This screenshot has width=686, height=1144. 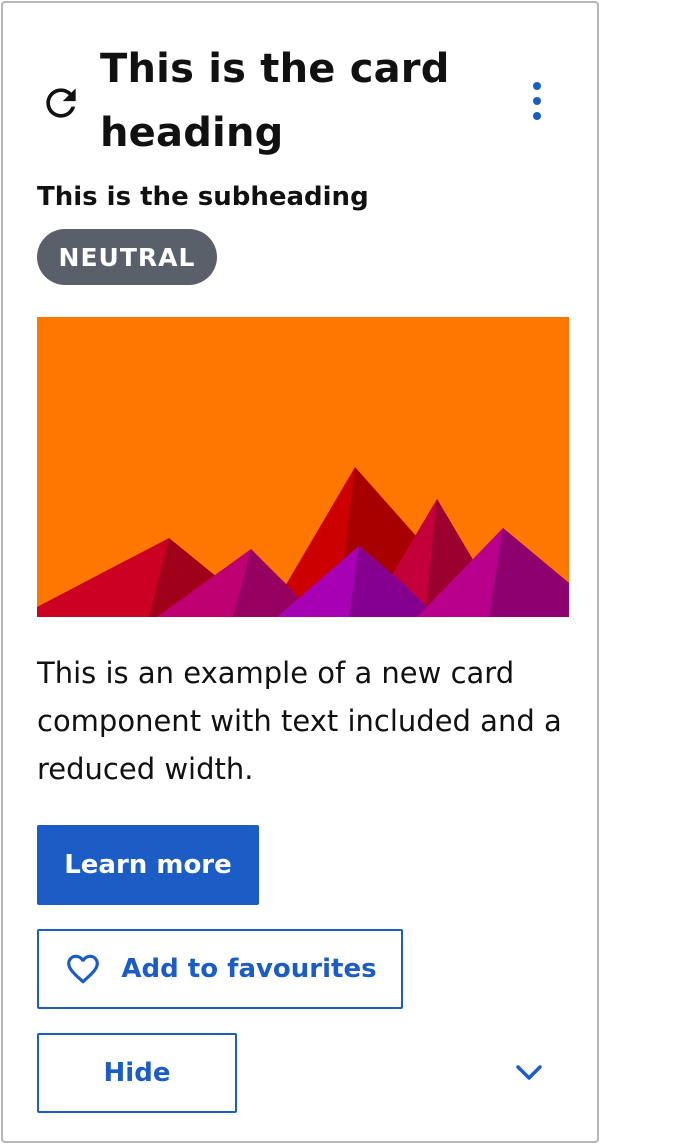 I want to click on more-options-button, so click(x=537, y=101).